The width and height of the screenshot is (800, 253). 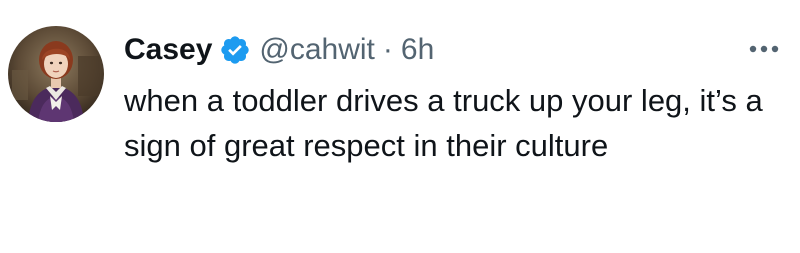 I want to click on verified-badge-icon, so click(x=235, y=50).